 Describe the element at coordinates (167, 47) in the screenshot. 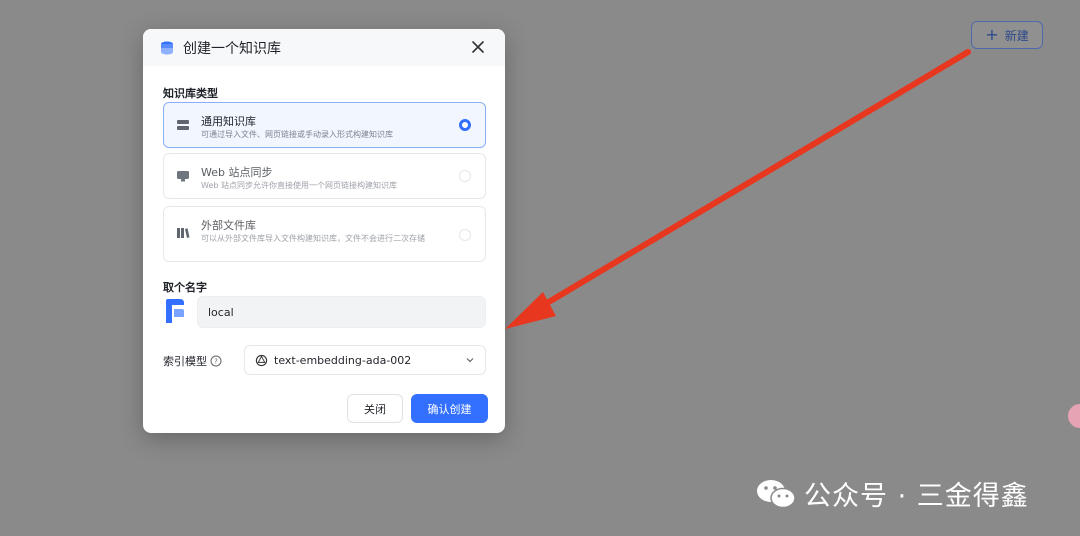

I see `knowledge-base-icon` at that location.